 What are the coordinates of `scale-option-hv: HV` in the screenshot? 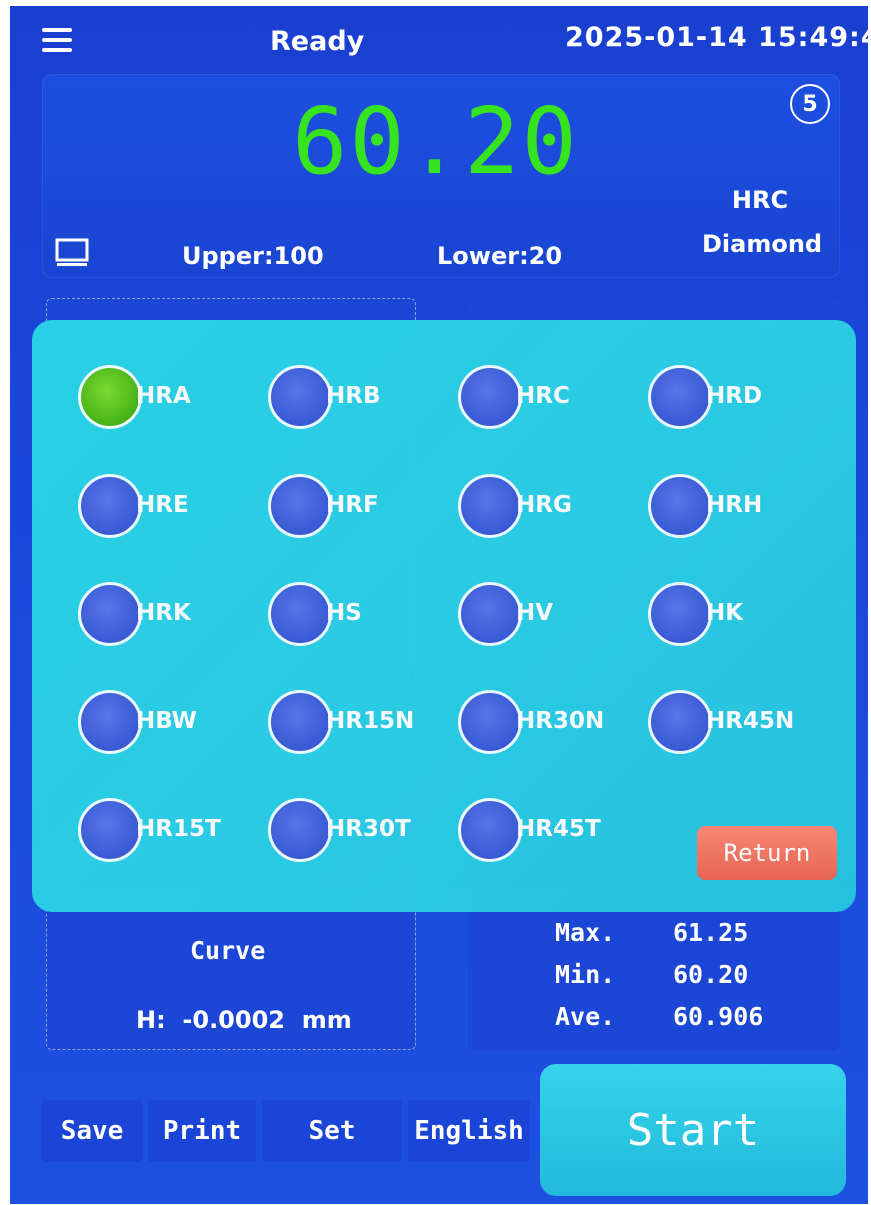 It's located at (553, 617).